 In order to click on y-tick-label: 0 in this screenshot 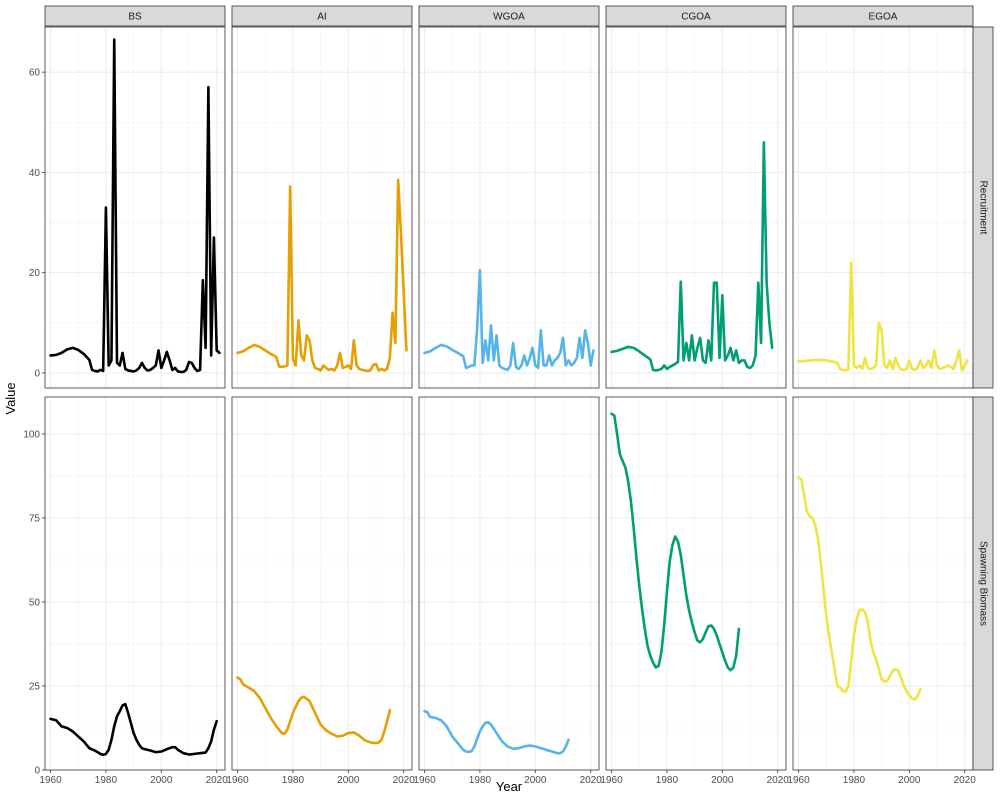, I will do `click(37, 373)`.